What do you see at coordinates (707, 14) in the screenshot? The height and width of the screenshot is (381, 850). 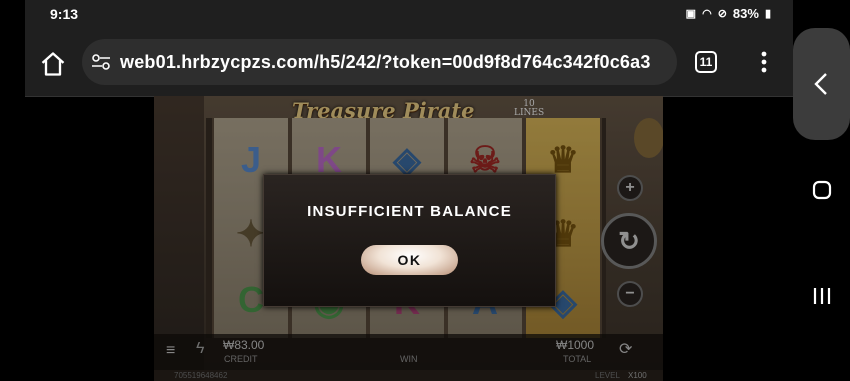 I see `wifi-icon: ◠` at bounding box center [707, 14].